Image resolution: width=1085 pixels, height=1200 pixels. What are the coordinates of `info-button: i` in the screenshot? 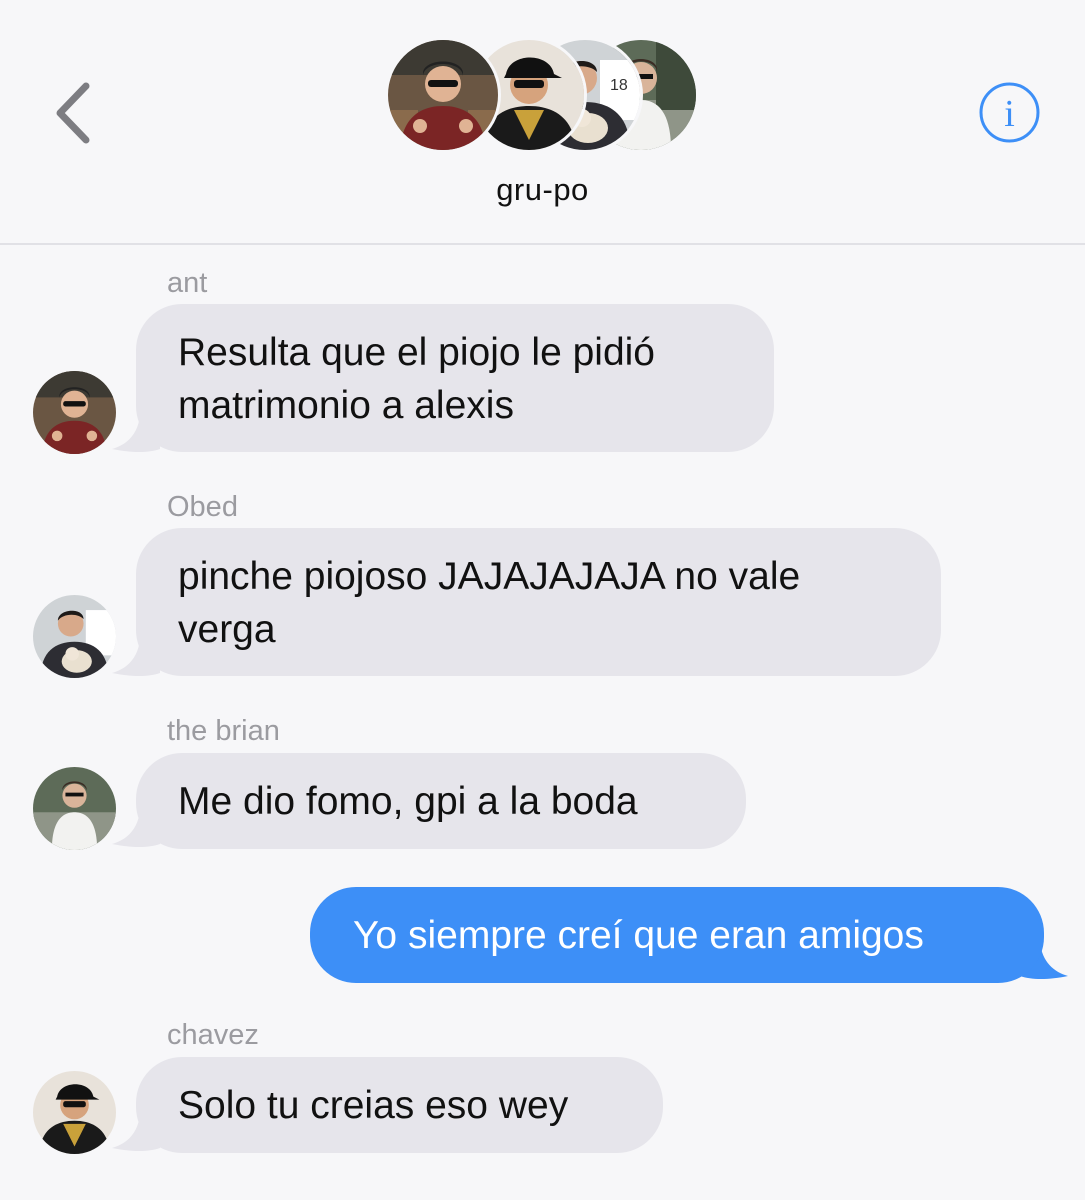 It's located at (1009, 112).